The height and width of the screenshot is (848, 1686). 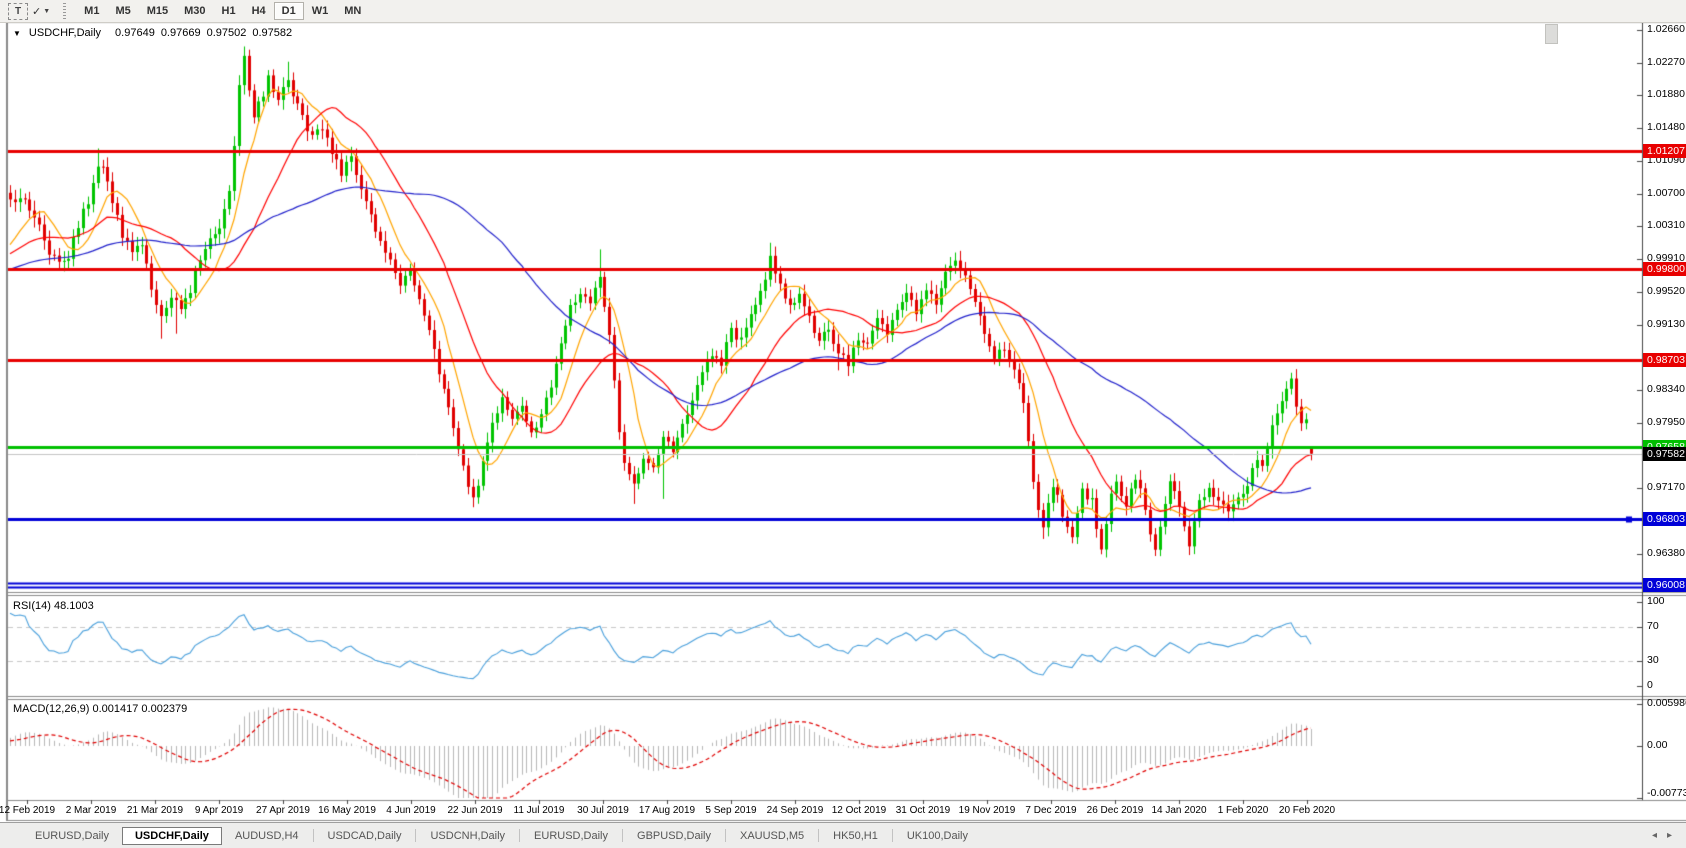 I want to click on timeframe-button-d1: D1, so click(x=288, y=11).